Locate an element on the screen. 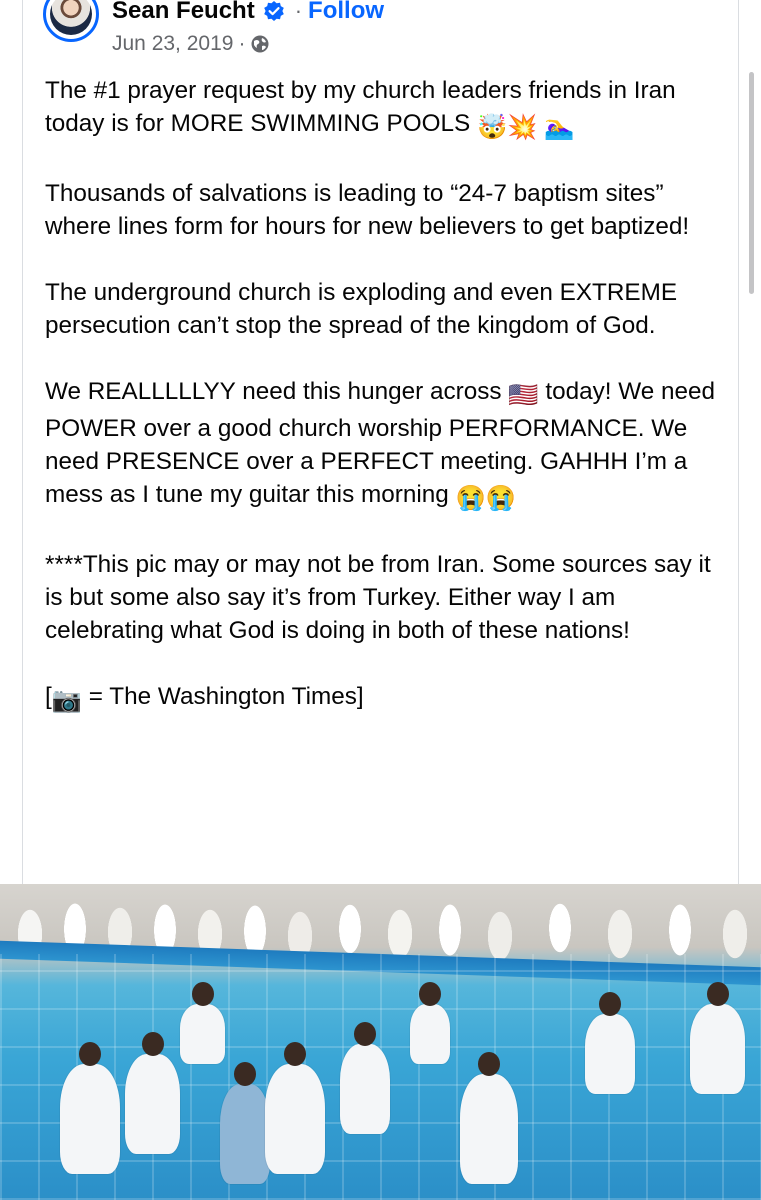 The height and width of the screenshot is (1200, 761). globe-icon is located at coordinates (260, 44).